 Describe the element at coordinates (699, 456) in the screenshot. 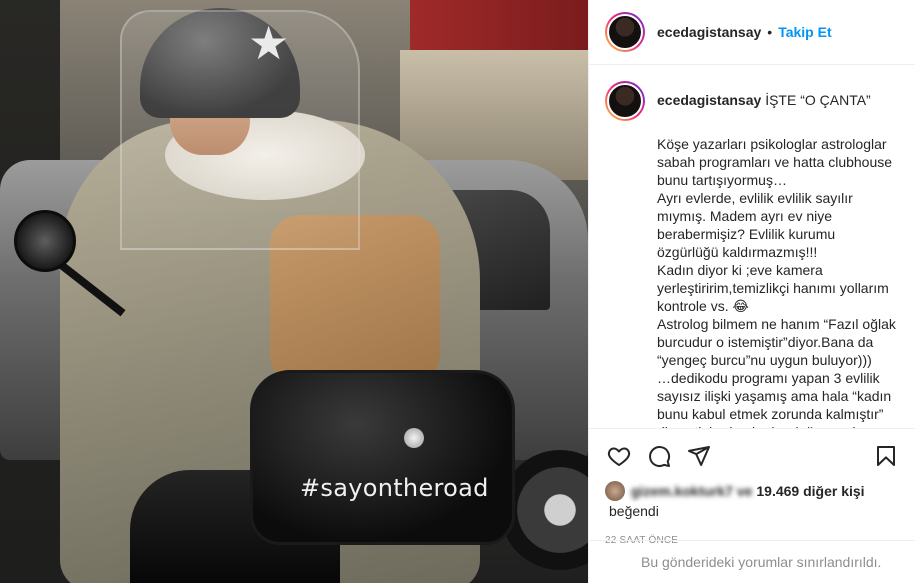

I see `paper-plane-icon` at that location.